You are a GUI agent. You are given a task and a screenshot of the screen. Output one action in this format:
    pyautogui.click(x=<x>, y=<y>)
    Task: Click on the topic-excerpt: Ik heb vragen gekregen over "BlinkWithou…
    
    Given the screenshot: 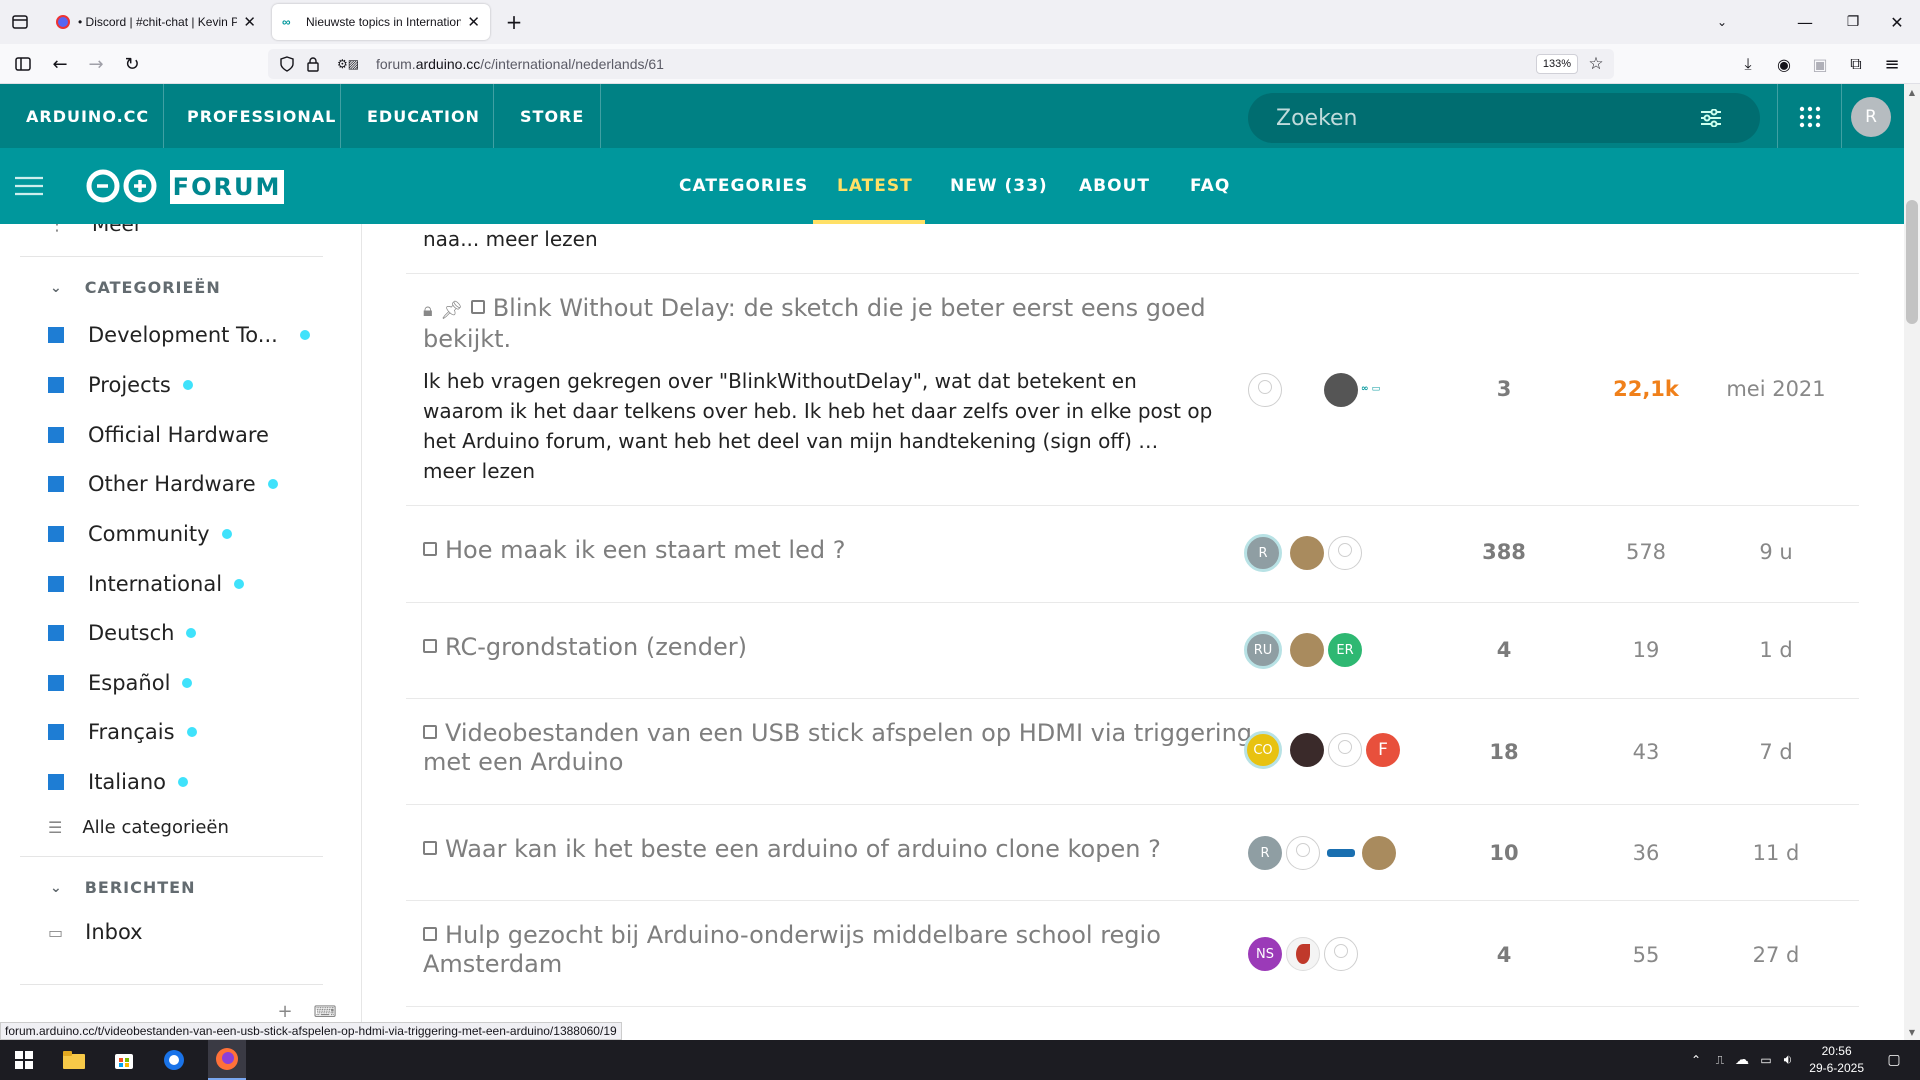 What is the action you would take?
    pyautogui.click(x=818, y=426)
    